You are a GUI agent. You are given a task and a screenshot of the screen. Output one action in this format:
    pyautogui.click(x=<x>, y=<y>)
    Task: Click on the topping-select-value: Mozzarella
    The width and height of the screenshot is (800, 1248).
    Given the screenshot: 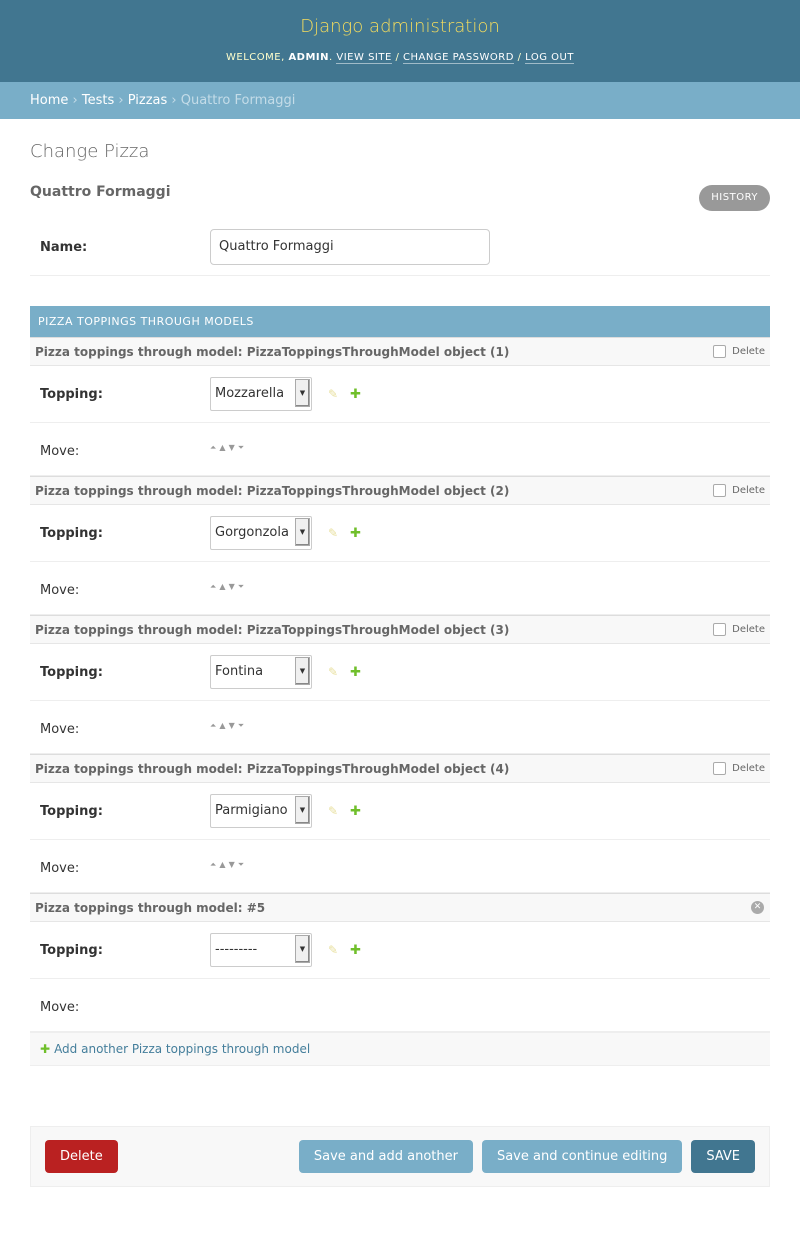 What is the action you would take?
    pyautogui.click(x=250, y=393)
    